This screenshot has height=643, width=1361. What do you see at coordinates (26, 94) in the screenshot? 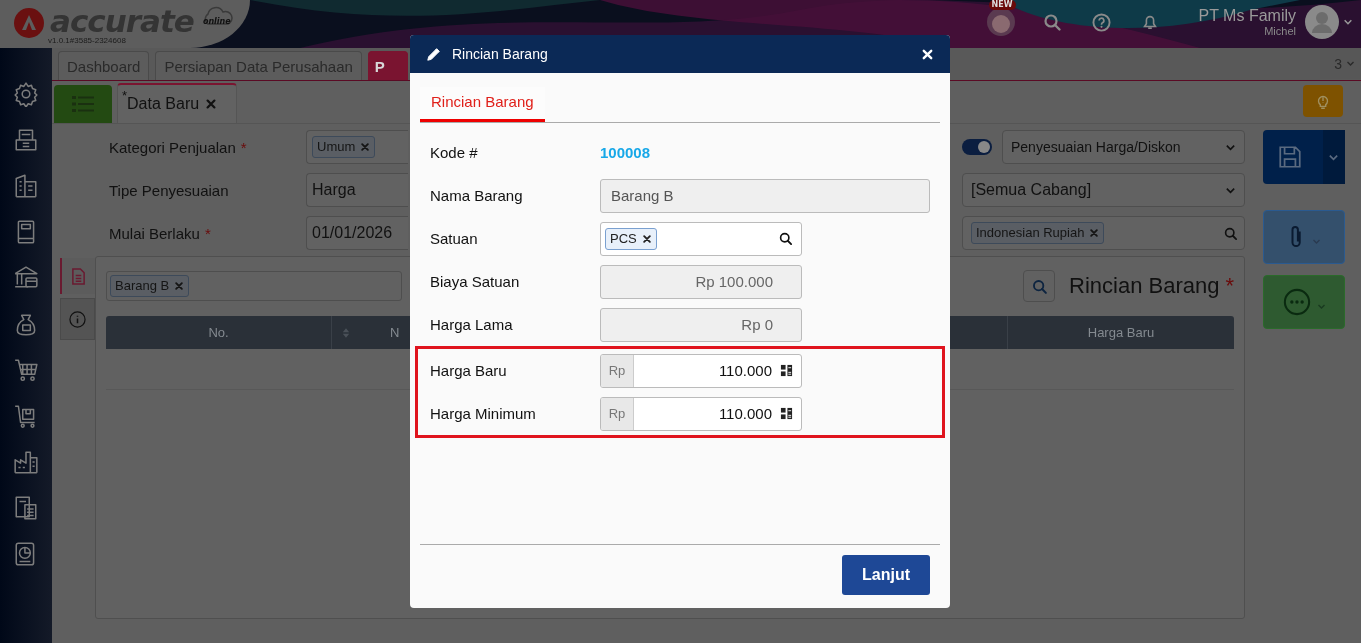
I see `settings-icon` at bounding box center [26, 94].